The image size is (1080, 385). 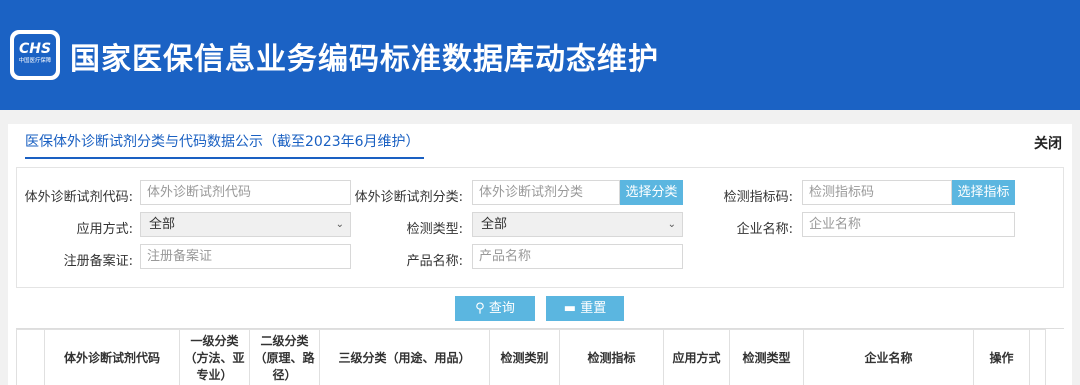 What do you see at coordinates (434, 229) in the screenshot?
I see `detect-type-label: 检测类型:` at bounding box center [434, 229].